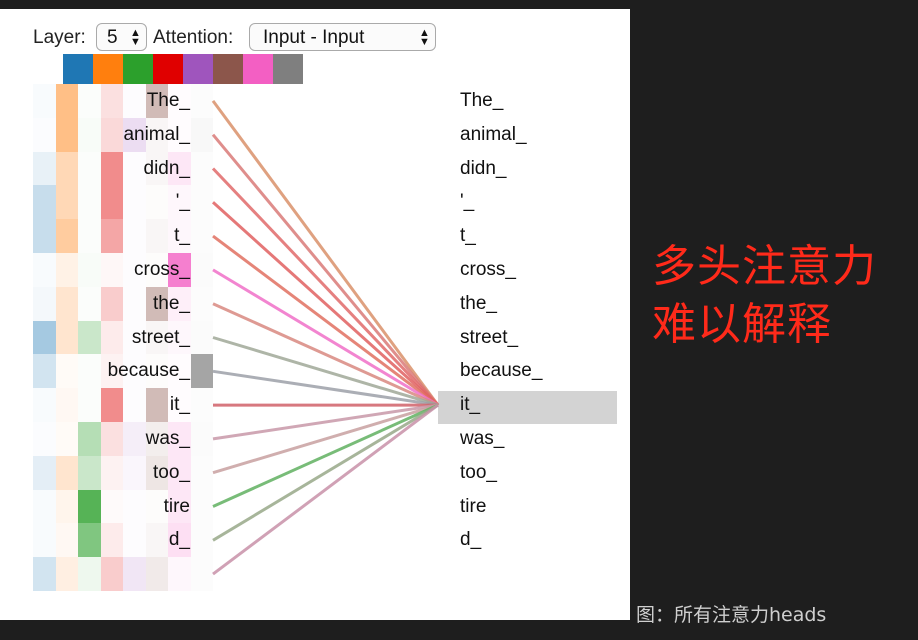  Describe the element at coordinates (168, 439) in the screenshot. I see `left-token: was_` at that location.